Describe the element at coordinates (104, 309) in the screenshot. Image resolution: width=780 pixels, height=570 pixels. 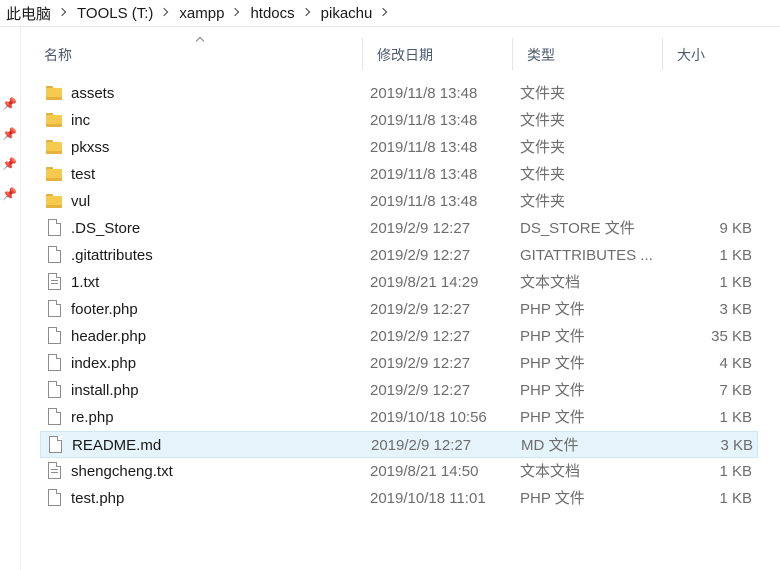
I see `file-name: footer.php` at that location.